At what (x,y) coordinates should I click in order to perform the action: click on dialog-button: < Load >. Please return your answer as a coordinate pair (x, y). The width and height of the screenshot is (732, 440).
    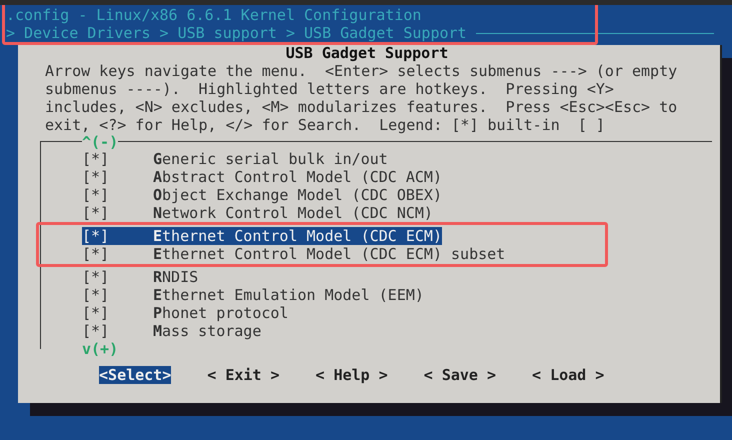
    Looking at the image, I should click on (568, 375).